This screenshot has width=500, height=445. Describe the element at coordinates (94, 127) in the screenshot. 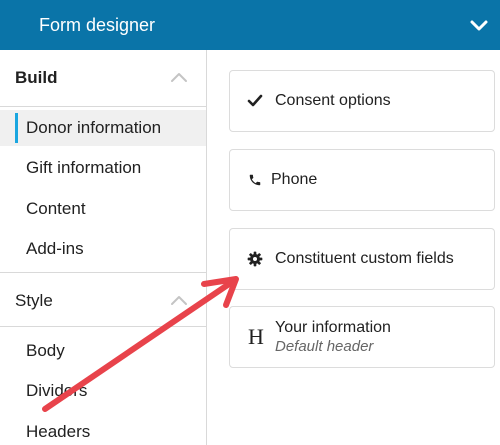

I see `nav-item-label: Donor information` at that location.